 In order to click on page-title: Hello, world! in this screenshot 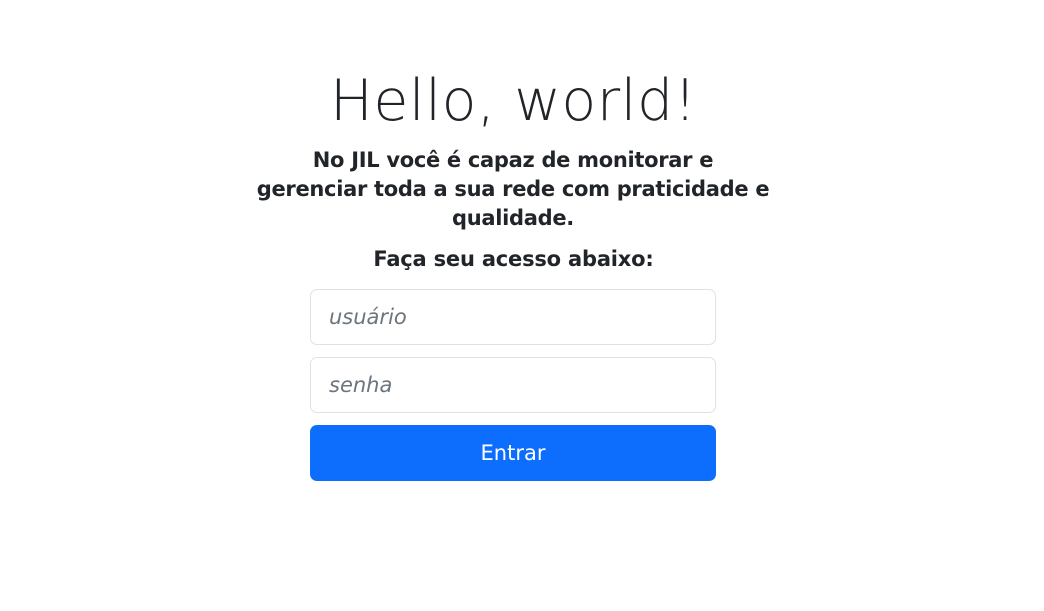, I will do `click(513, 101)`.